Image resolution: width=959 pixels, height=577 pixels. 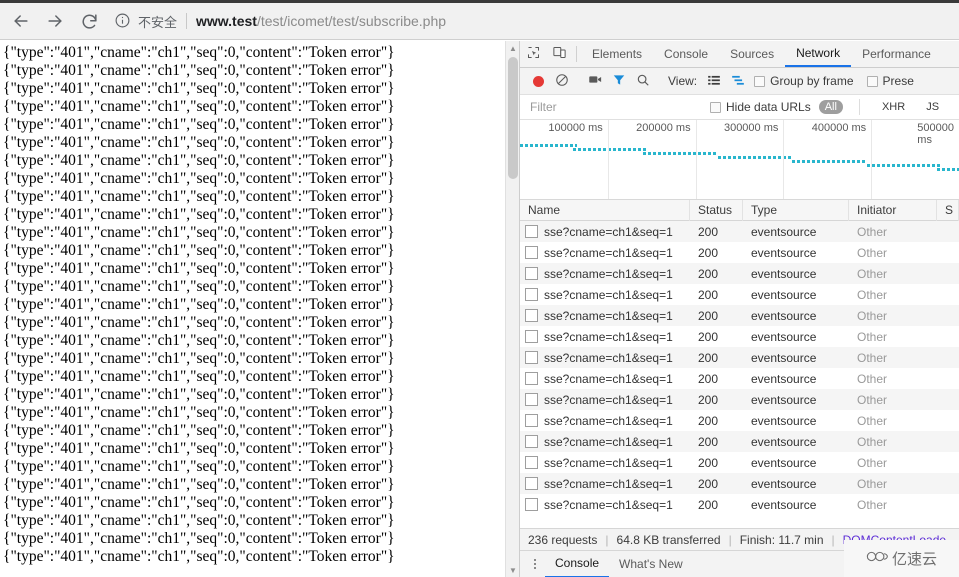 I want to click on timeline-gridline, so click(x=784, y=159).